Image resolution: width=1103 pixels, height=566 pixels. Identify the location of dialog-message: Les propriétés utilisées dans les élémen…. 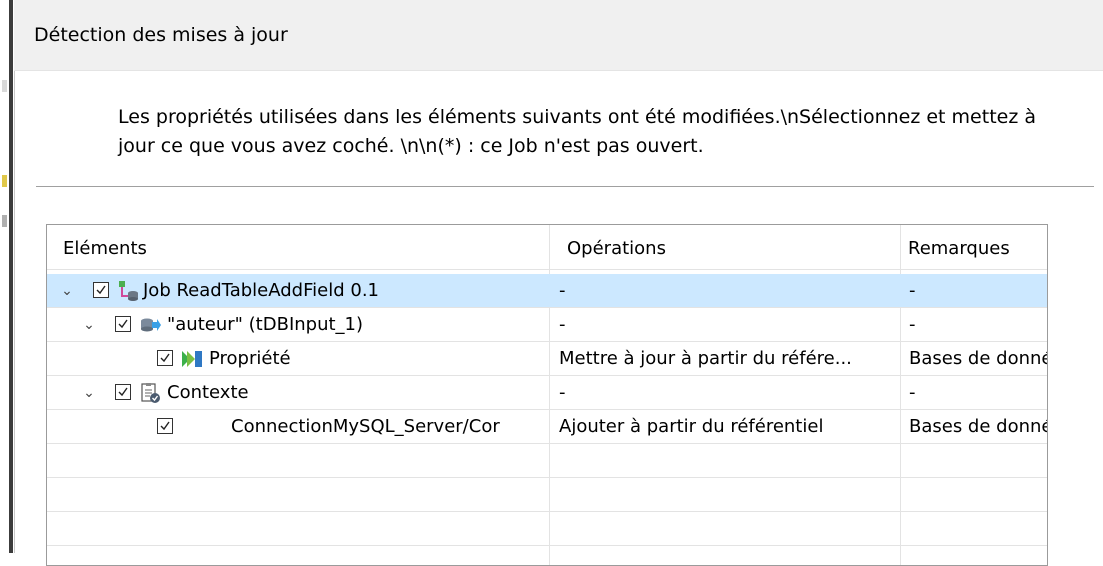
(577, 131).